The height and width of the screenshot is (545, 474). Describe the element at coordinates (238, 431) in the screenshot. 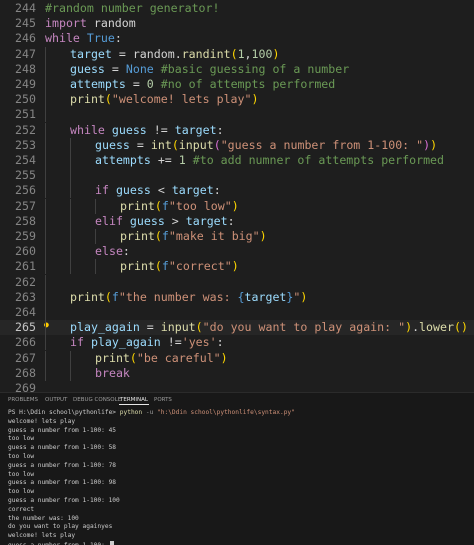

I see `terminal-line: guess a number from 1-100: 45` at that location.